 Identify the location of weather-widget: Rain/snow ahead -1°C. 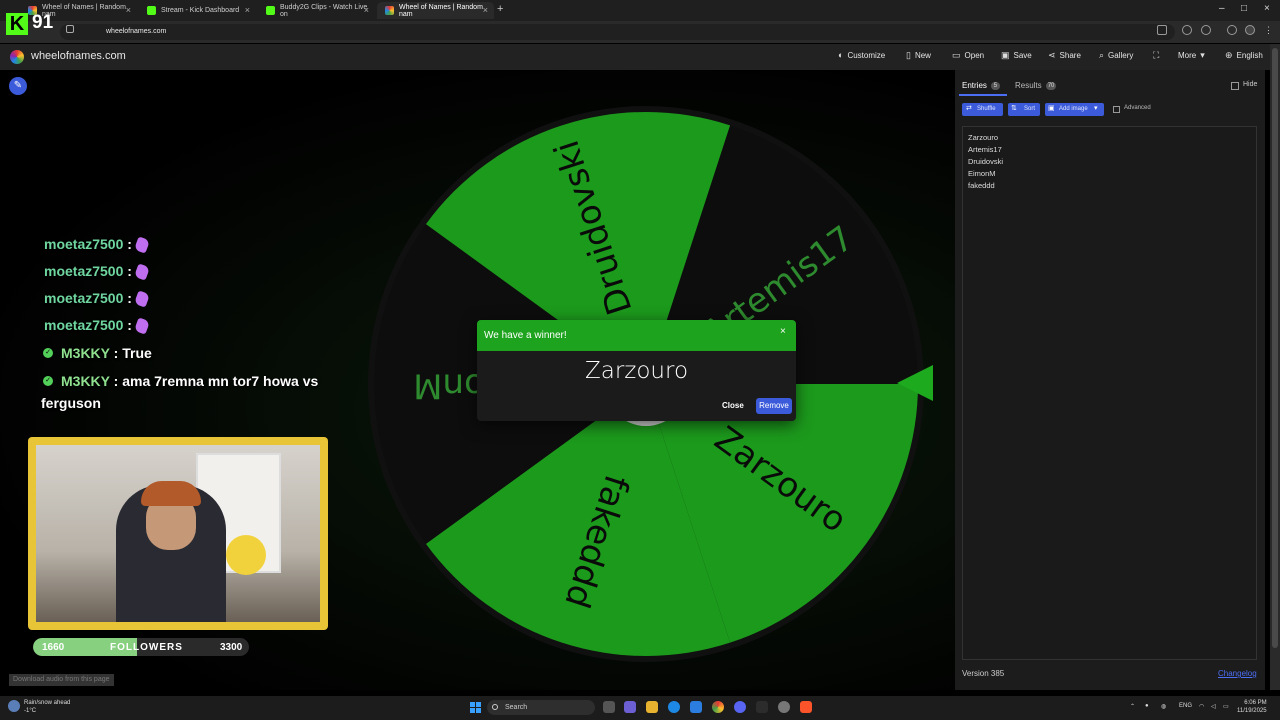
(47, 707).